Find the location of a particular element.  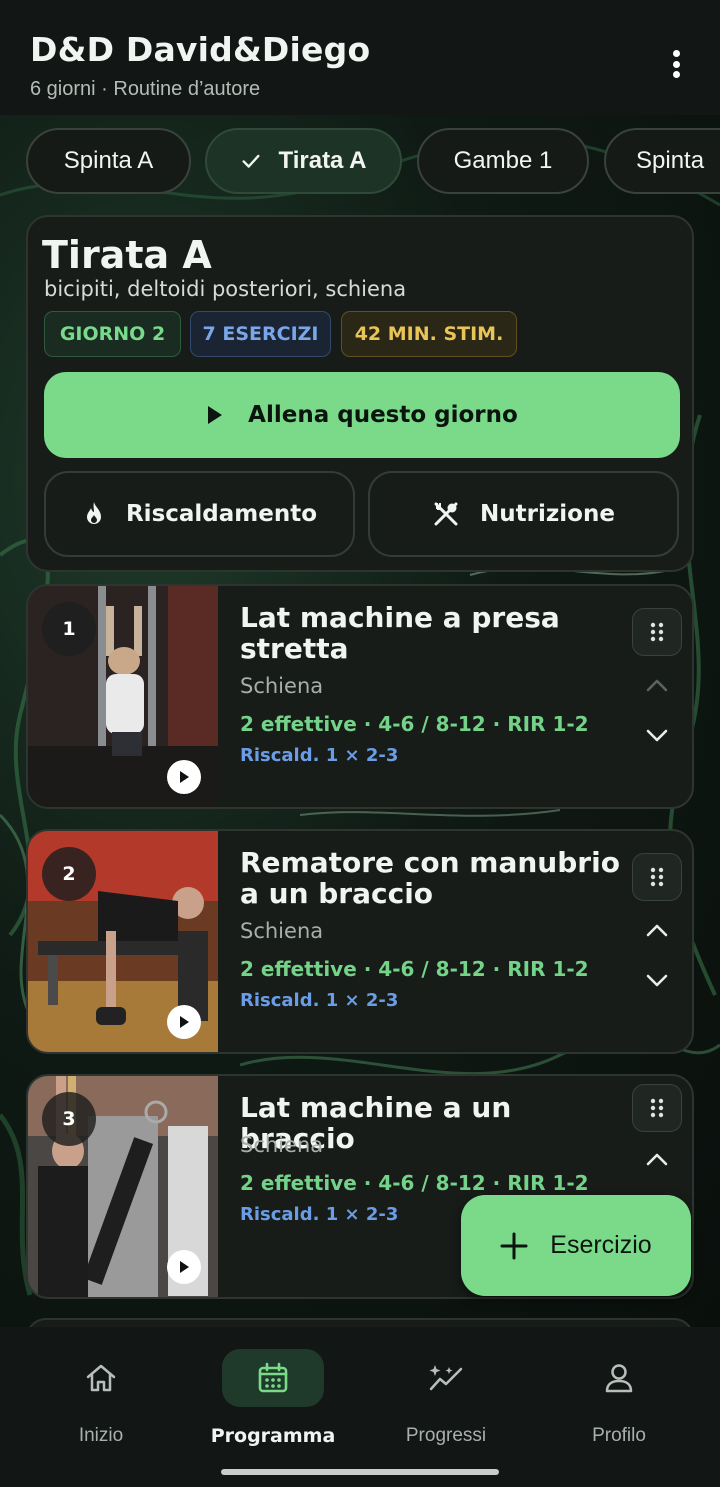

tab-label: Tirata A is located at coordinates (322, 160).